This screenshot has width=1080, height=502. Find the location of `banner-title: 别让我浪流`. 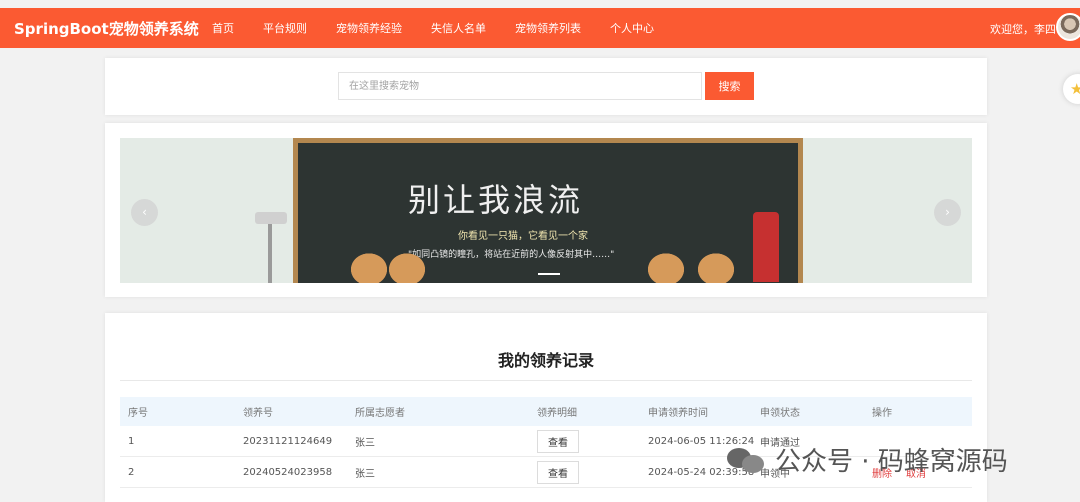

banner-title: 别让我浪流 is located at coordinates (496, 200).